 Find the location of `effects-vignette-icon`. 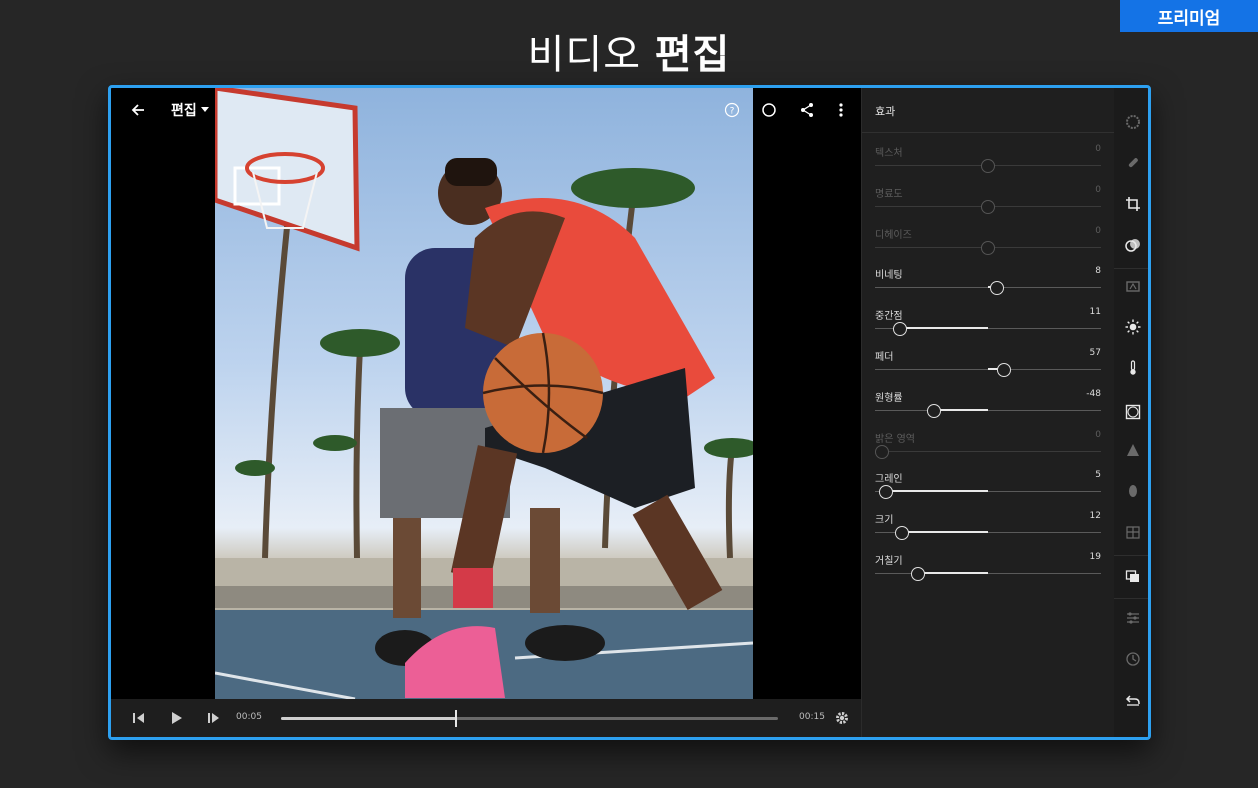

effects-vignette-icon is located at coordinates (1133, 412).